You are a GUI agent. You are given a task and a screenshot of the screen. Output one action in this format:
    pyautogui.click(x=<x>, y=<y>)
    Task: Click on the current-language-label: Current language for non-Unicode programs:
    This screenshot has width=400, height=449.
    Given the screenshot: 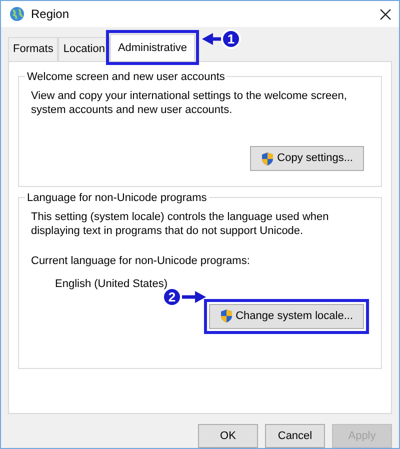 What is the action you would take?
    pyautogui.click(x=141, y=261)
    